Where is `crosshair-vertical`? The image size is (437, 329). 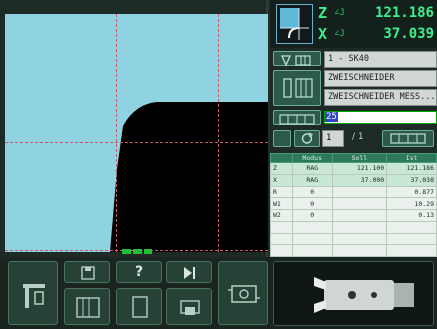
crosshair-vertical is located at coordinates (116, 133).